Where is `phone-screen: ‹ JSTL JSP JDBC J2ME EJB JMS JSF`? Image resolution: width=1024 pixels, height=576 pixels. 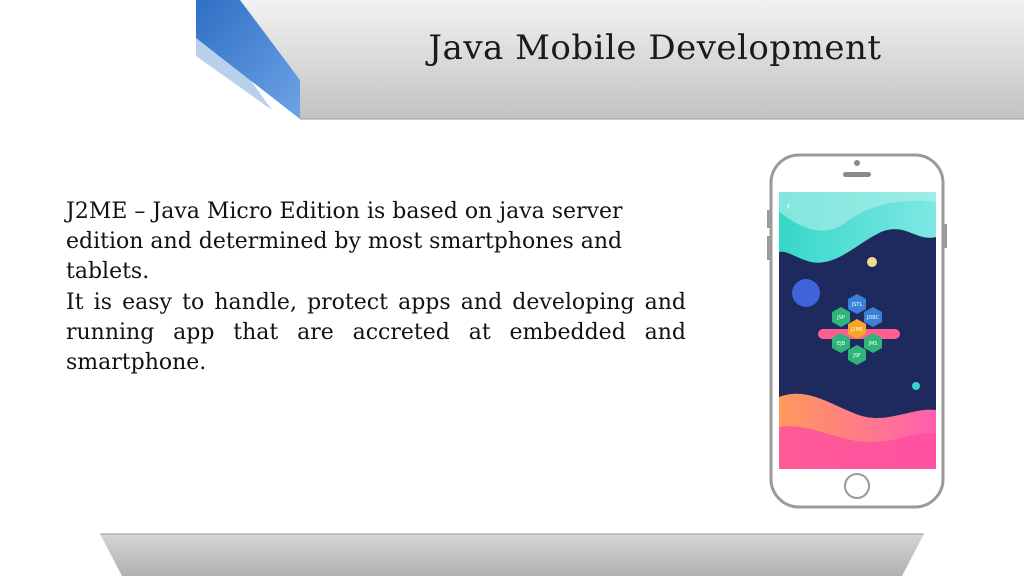 phone-screen: ‹ JSTL JSP JDBC J2ME EJB JMS JSF is located at coordinates (857, 330).